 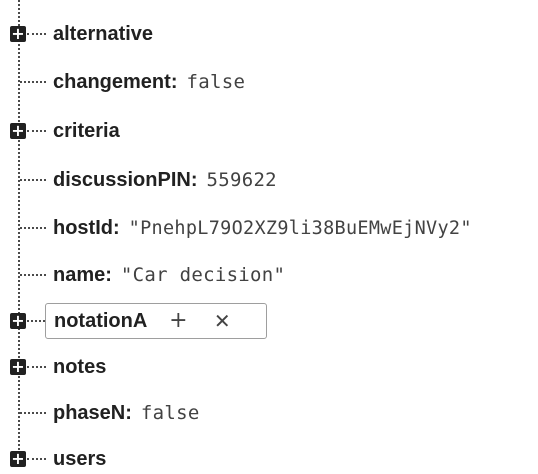 I want to click on node-key: users, so click(x=79, y=459).